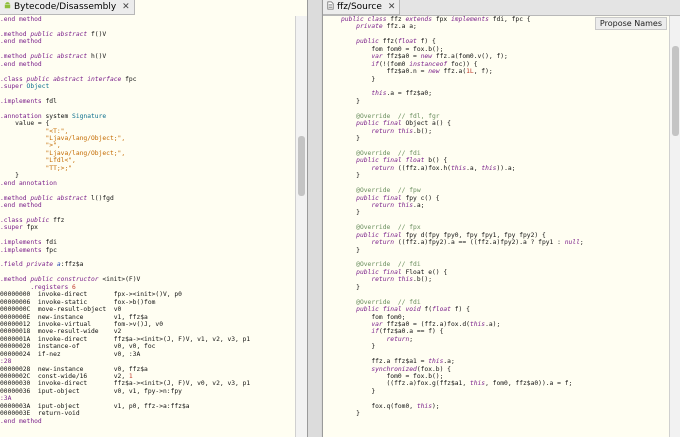 The height and width of the screenshot is (437, 680). I want to click on code-line: synchronized(fox.b) {, so click(505, 369).